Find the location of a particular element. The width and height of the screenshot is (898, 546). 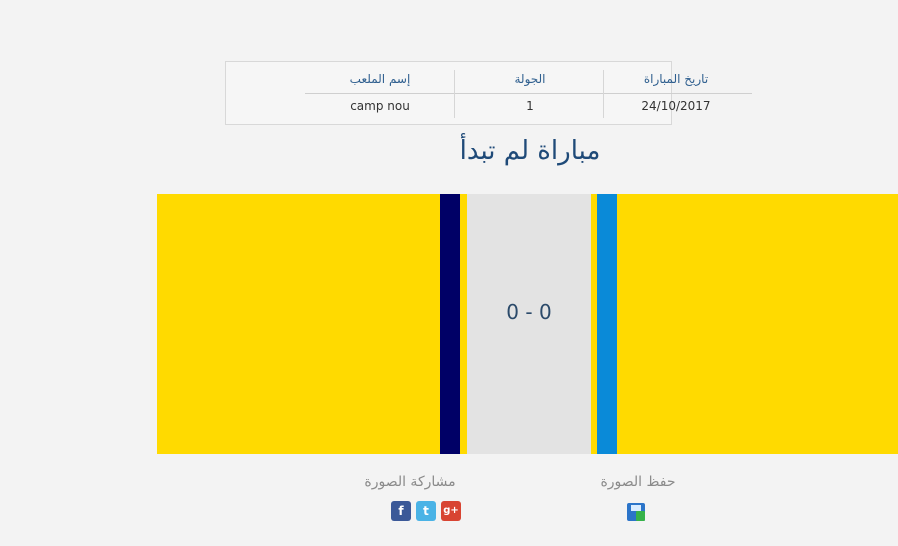

value-date: 24/10/2017 is located at coordinates (676, 106).